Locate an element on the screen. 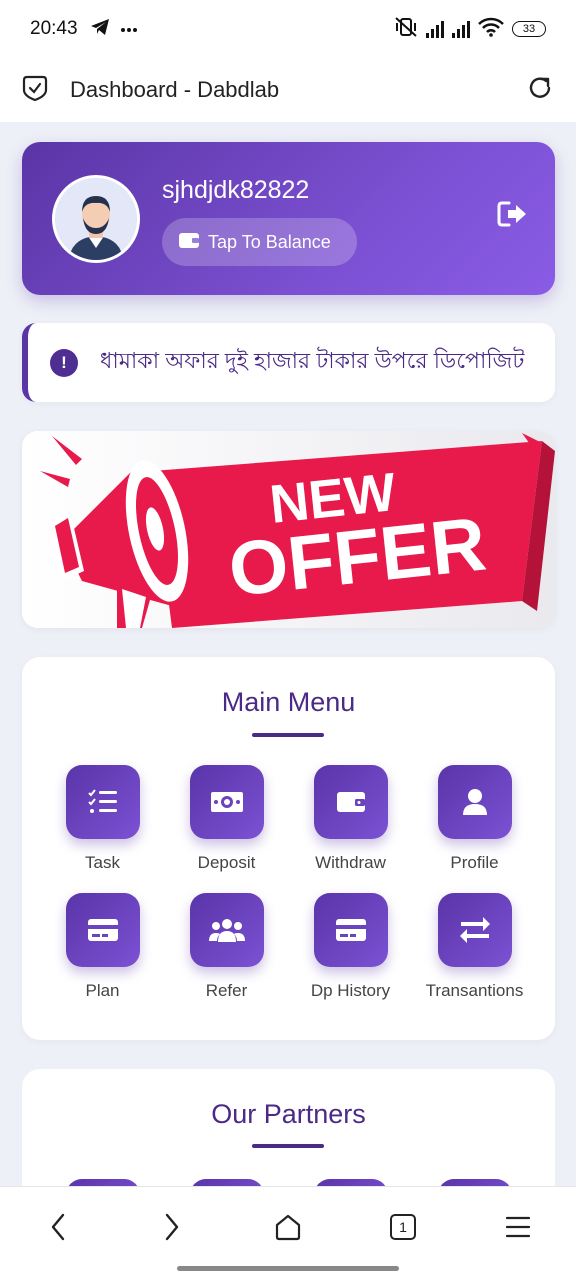 The height and width of the screenshot is (1280, 576). notice-text: ধামাকা অফার দুই হাজার টাকার উপরে ডিপোজিট is located at coordinates (312, 360).